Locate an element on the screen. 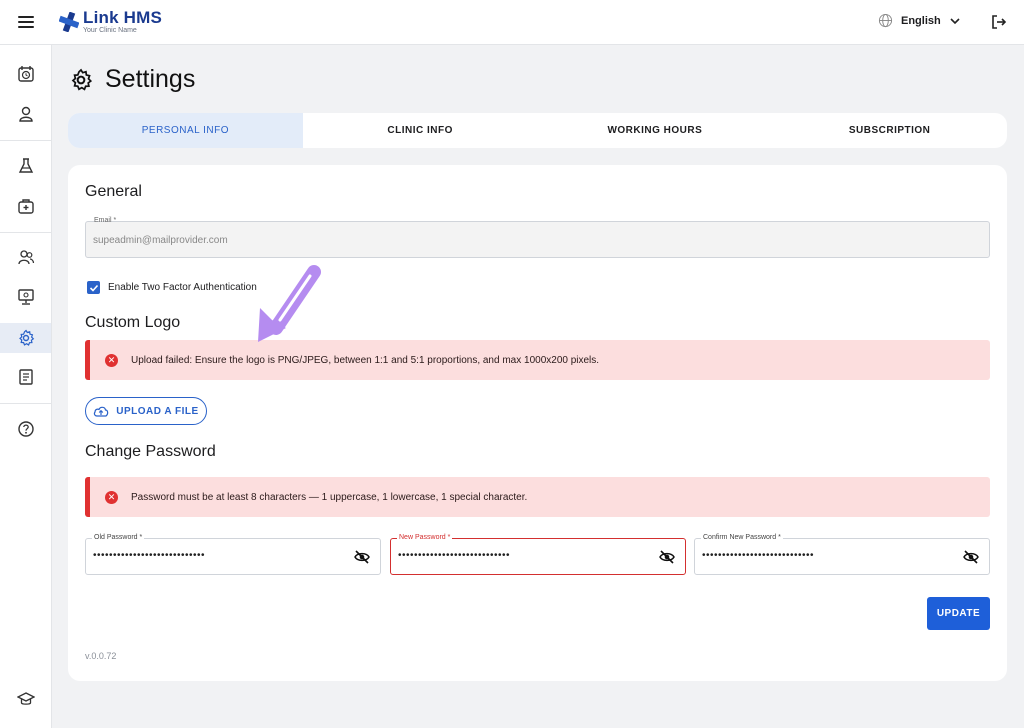  confirm-password-value: •••••••••••••••••••••••••••• is located at coordinates (758, 555).